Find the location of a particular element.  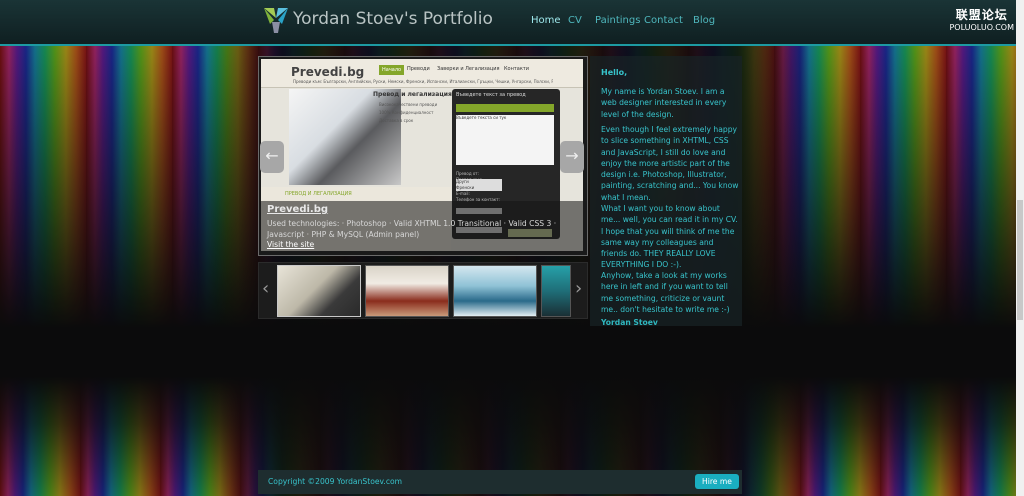

copyright-text: Copyright ©2009 YordanStoev.com is located at coordinates (335, 481).